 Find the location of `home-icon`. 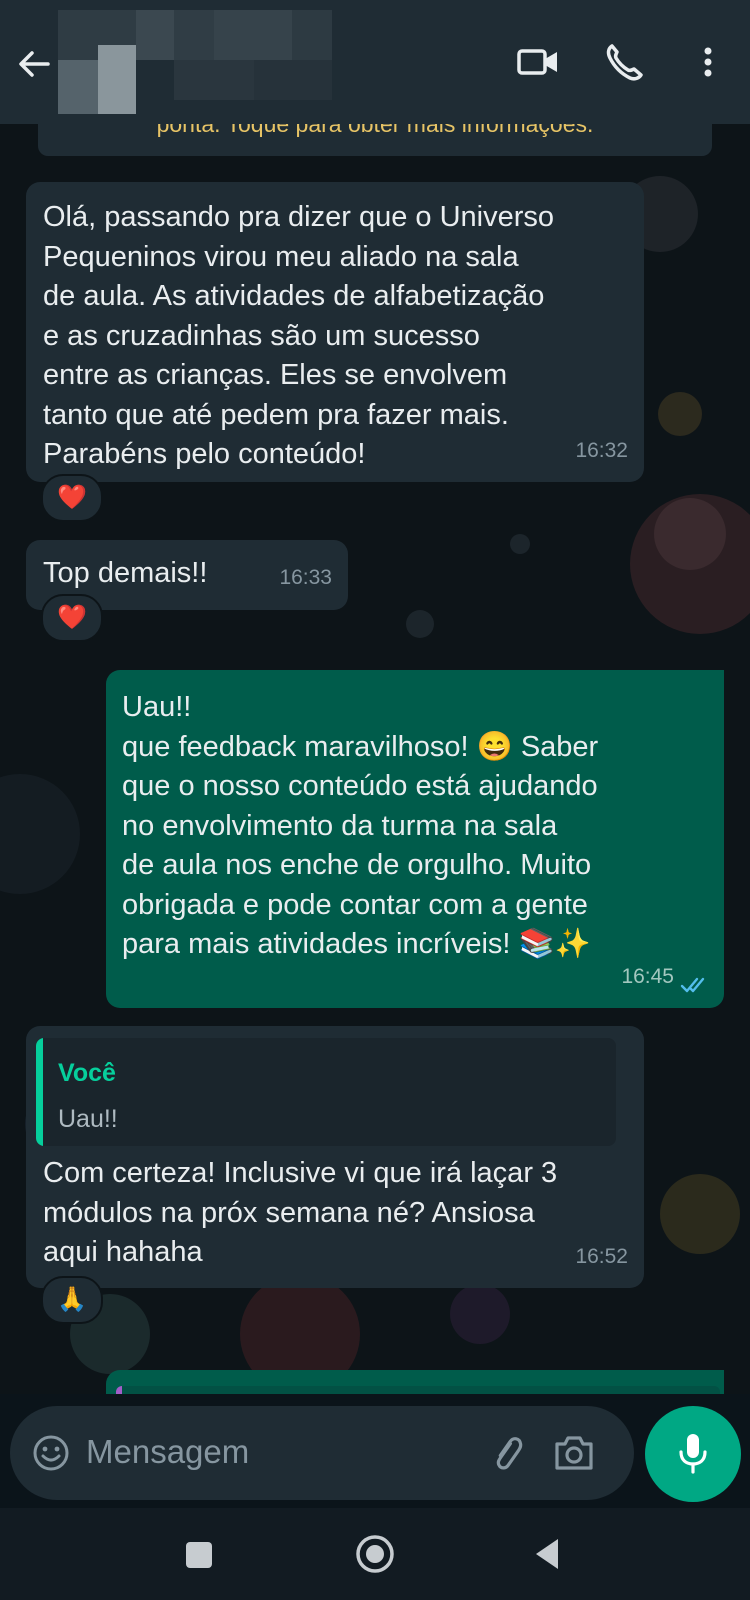

home-icon is located at coordinates (375, 1554).